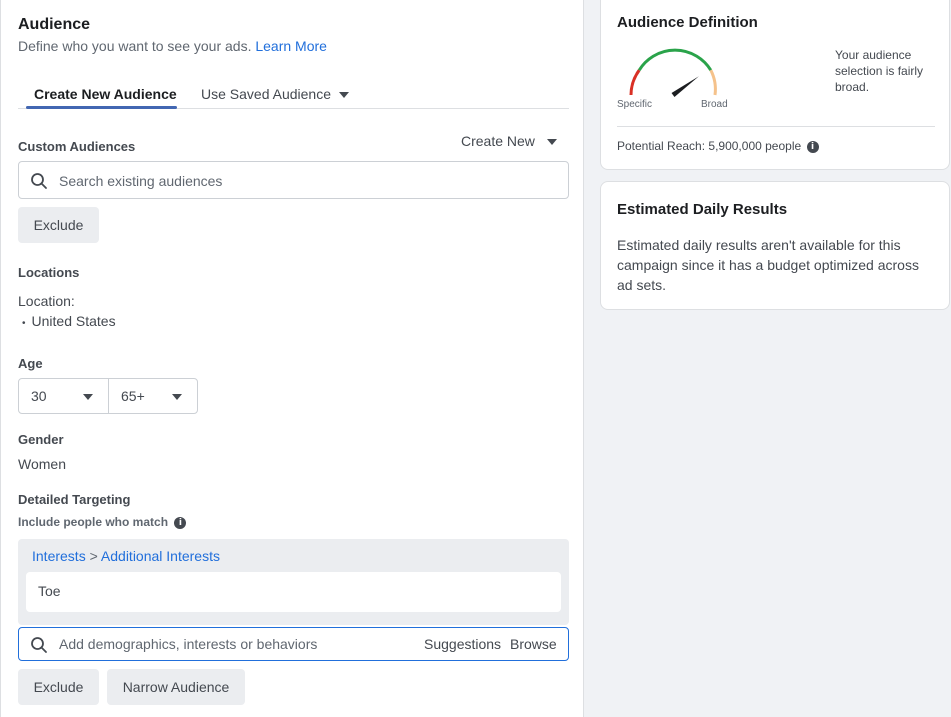 Image resolution: width=951 pixels, height=717 pixels. I want to click on tab-use-saved-audience: Use Saved Audience, so click(275, 94).